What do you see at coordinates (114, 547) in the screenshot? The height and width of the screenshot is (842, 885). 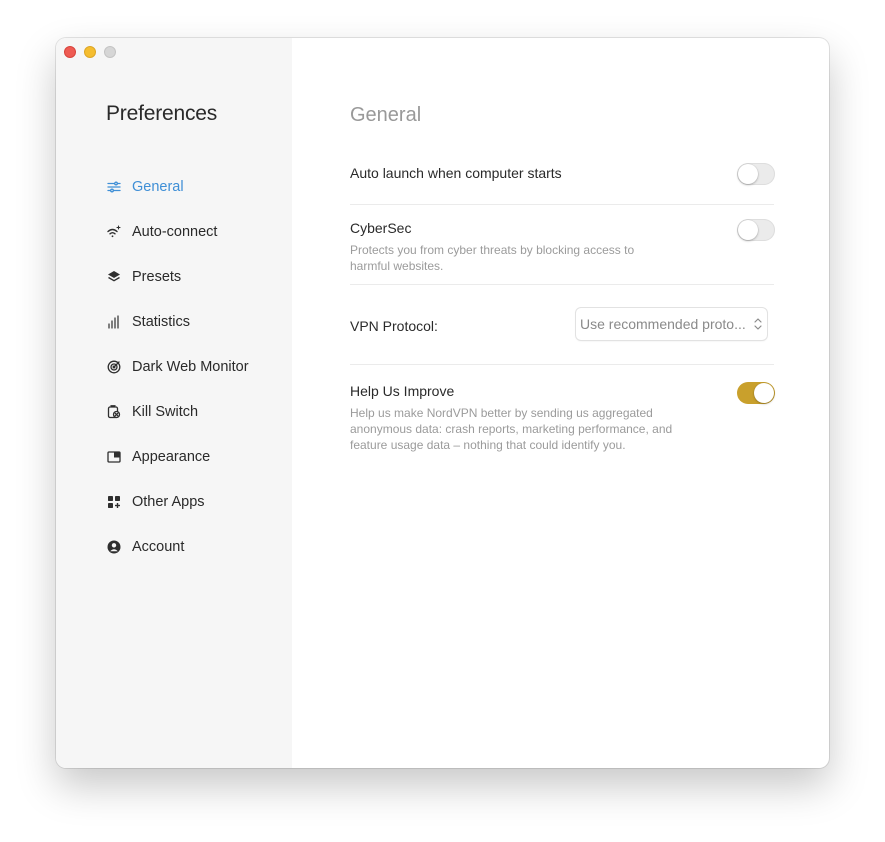 I see `user-circle-icon` at bounding box center [114, 547].